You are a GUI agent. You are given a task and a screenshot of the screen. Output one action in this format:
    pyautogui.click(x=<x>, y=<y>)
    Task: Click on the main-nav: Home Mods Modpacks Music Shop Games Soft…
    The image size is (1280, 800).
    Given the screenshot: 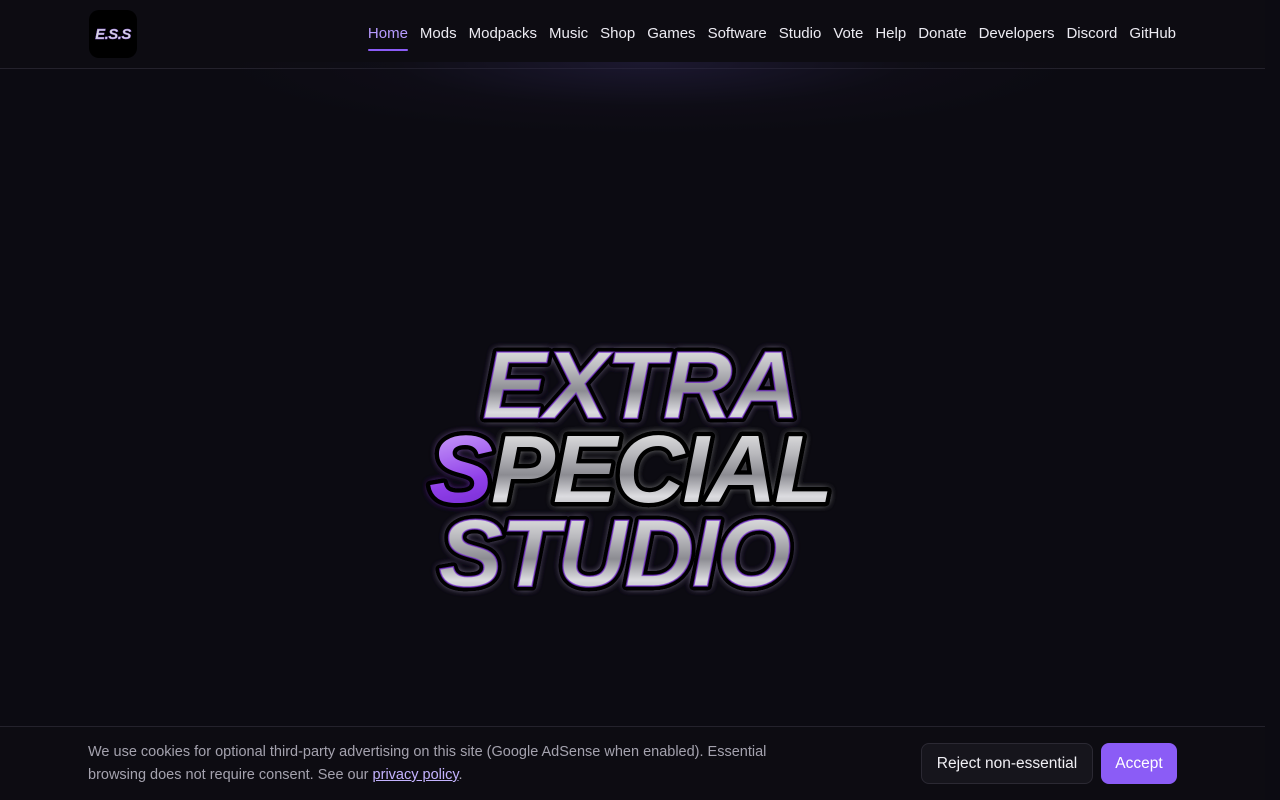 What is the action you would take?
    pyautogui.click(x=771, y=34)
    